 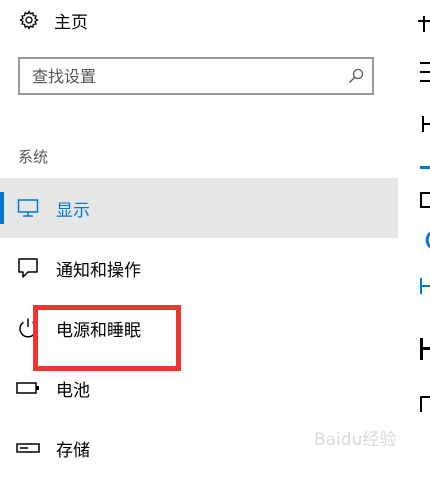 What do you see at coordinates (53, 20) in the screenshot?
I see `home-nav-item: 主页` at bounding box center [53, 20].